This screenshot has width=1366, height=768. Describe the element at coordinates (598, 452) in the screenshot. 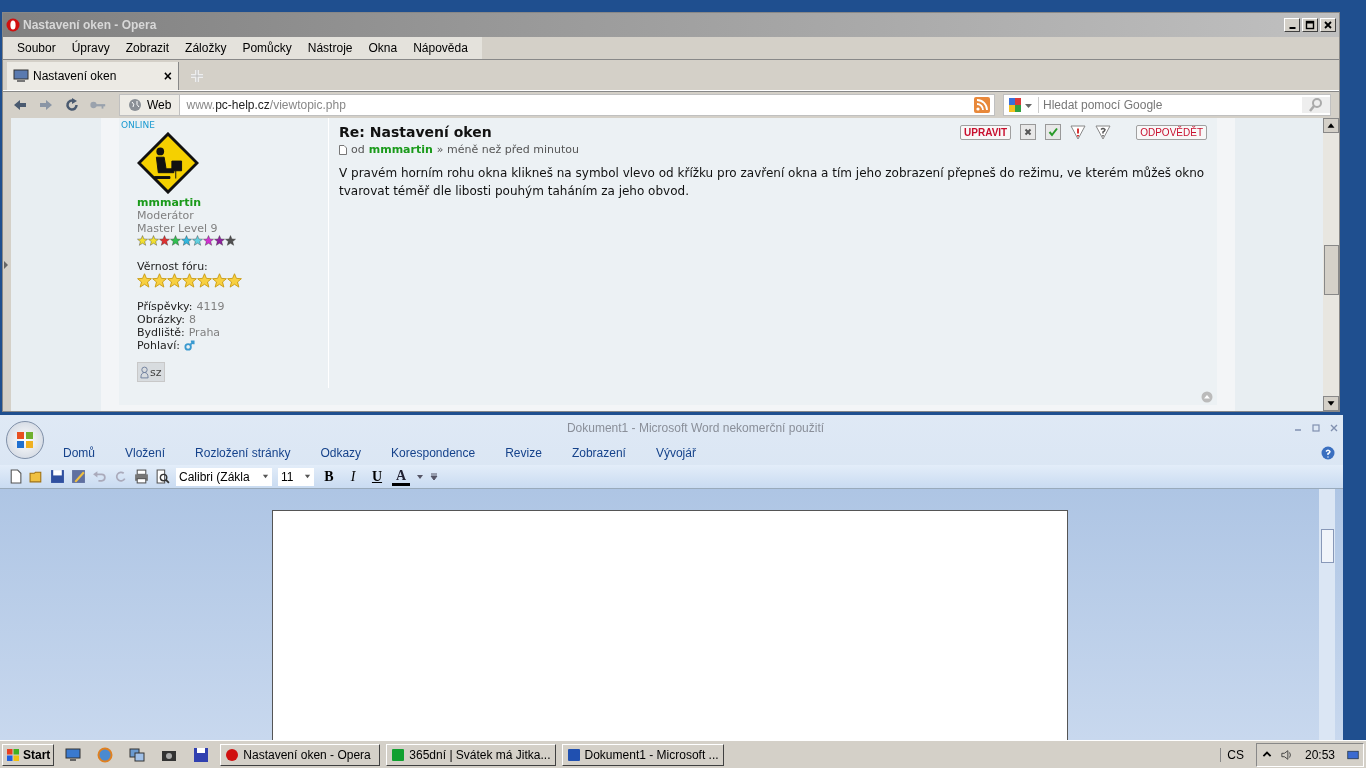

I see `ribbon-tab: Zobrazení` at that location.